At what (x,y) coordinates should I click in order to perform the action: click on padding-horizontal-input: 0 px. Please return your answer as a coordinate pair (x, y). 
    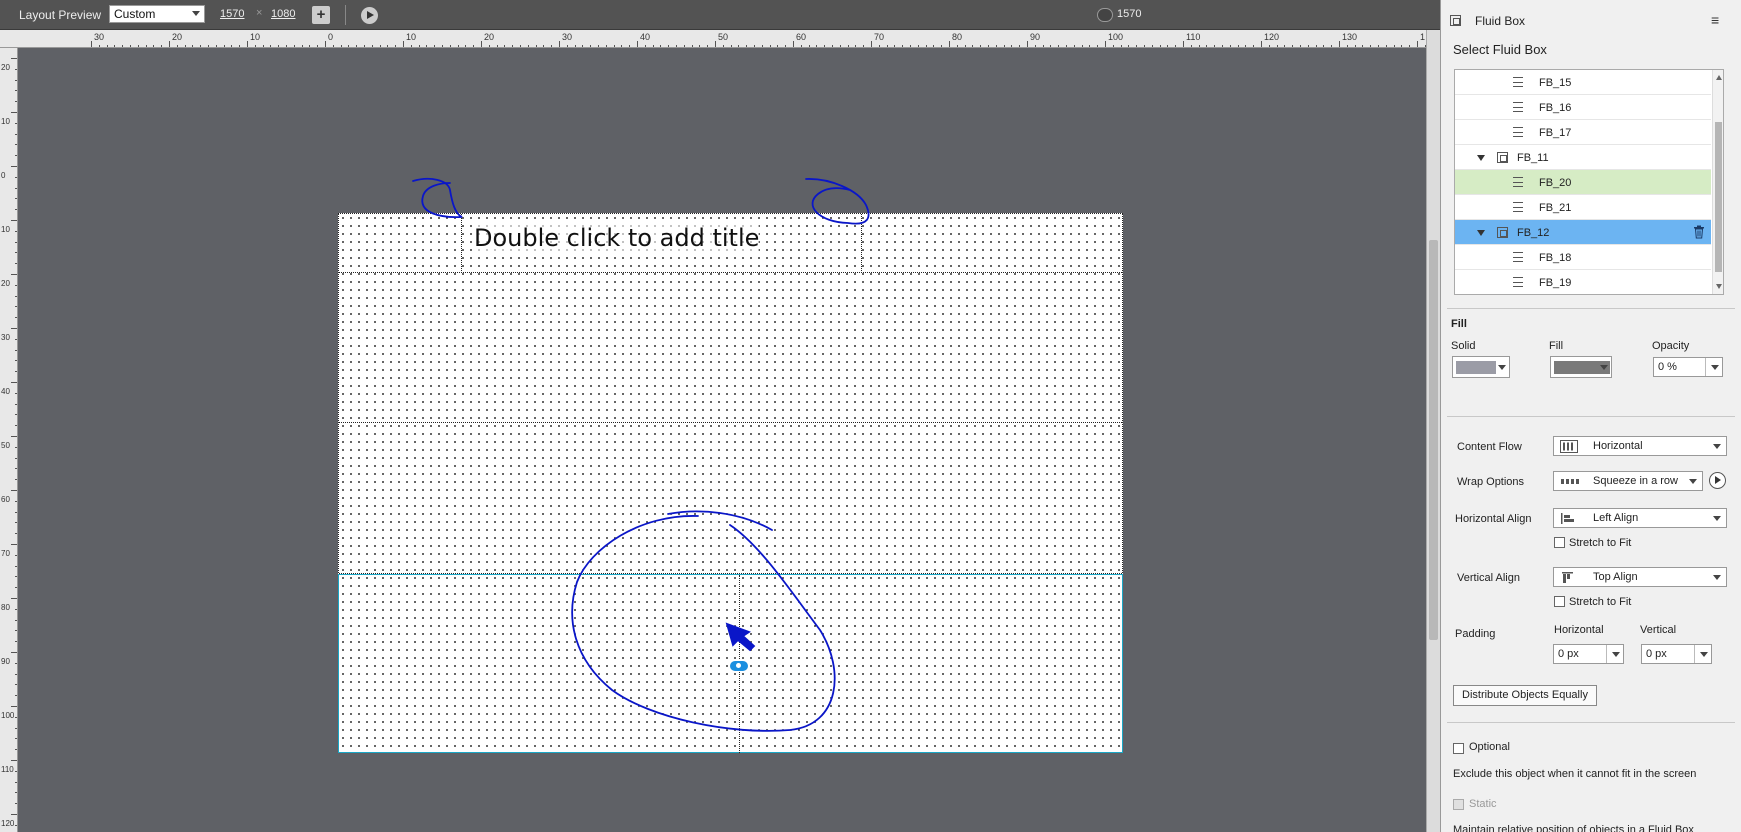
    Looking at the image, I should click on (1588, 654).